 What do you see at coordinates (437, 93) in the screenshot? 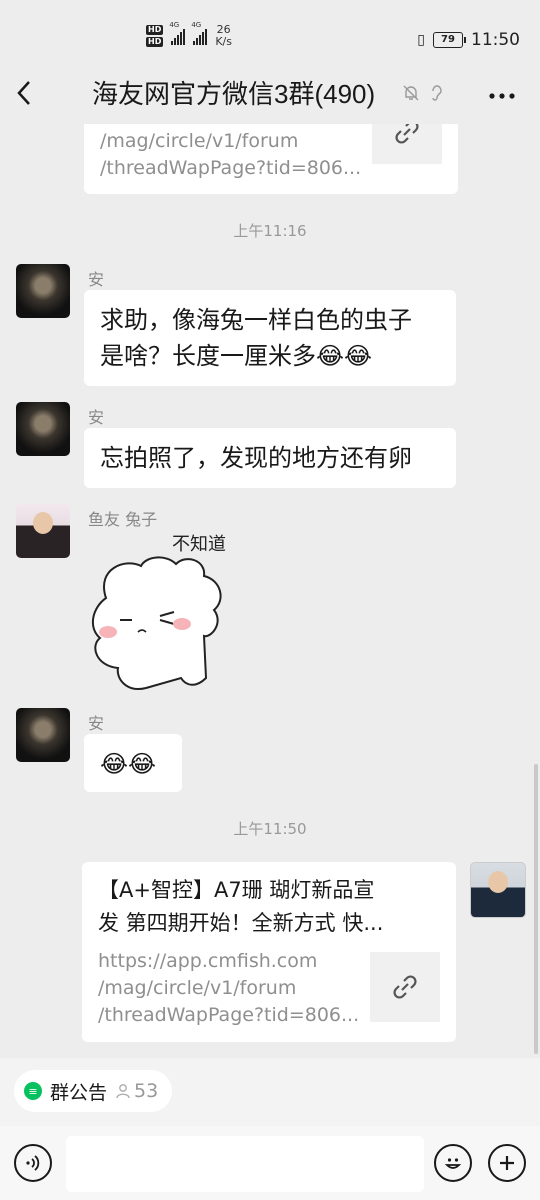
I see `ear-icon` at bounding box center [437, 93].